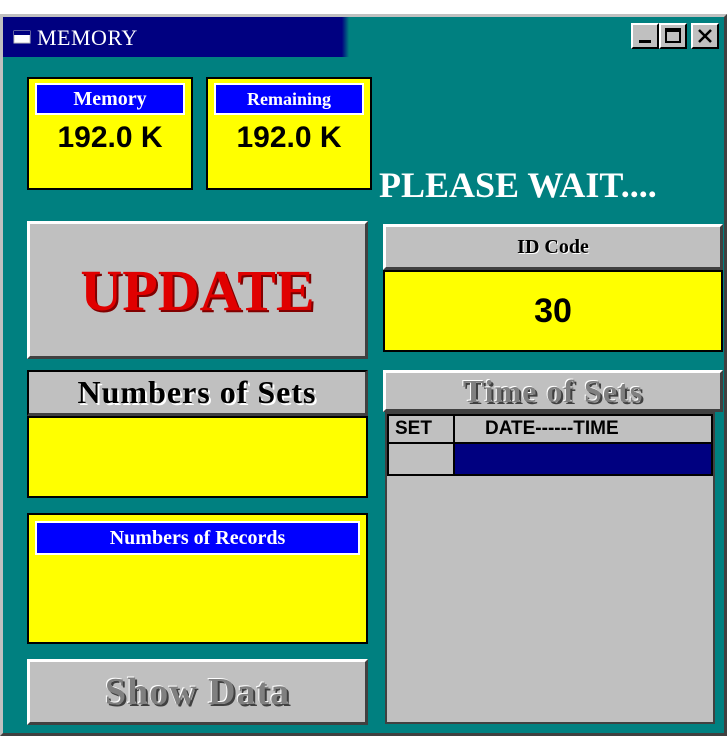  I want to click on sets-header: Numbers of Sets, so click(197, 393).